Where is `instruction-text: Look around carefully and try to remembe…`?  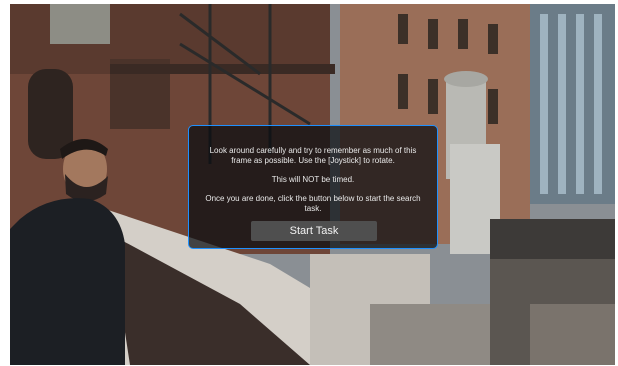 instruction-text: Look around carefully and try to remembe… is located at coordinates (313, 155).